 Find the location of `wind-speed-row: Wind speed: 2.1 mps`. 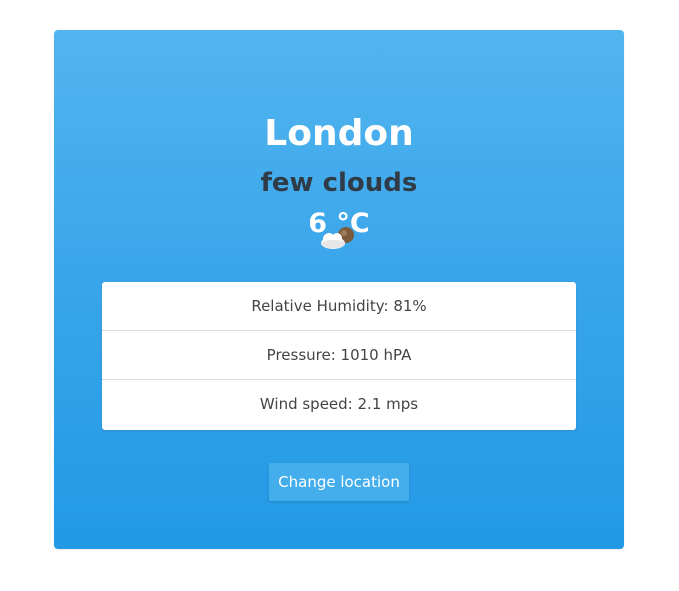

wind-speed-row: Wind speed: 2.1 mps is located at coordinates (339, 404).